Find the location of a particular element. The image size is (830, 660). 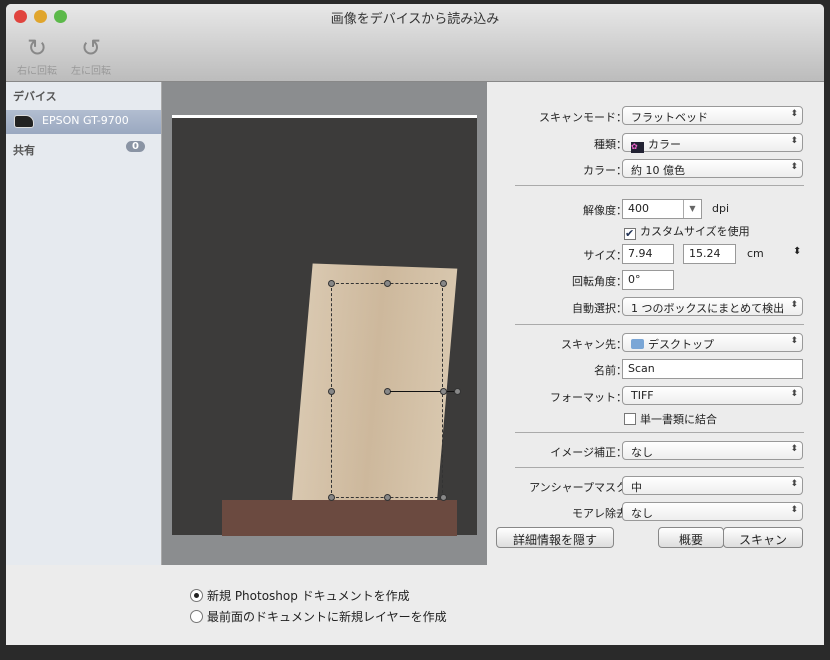

new-layer-label: 最前面のドキュメントに新規レイヤーを作成 is located at coordinates (327, 617).